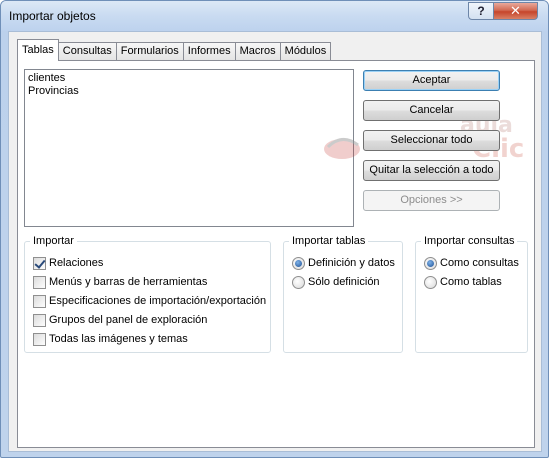  Describe the element at coordinates (257, 51) in the screenshot. I see `tab-macros: Macros` at that location.